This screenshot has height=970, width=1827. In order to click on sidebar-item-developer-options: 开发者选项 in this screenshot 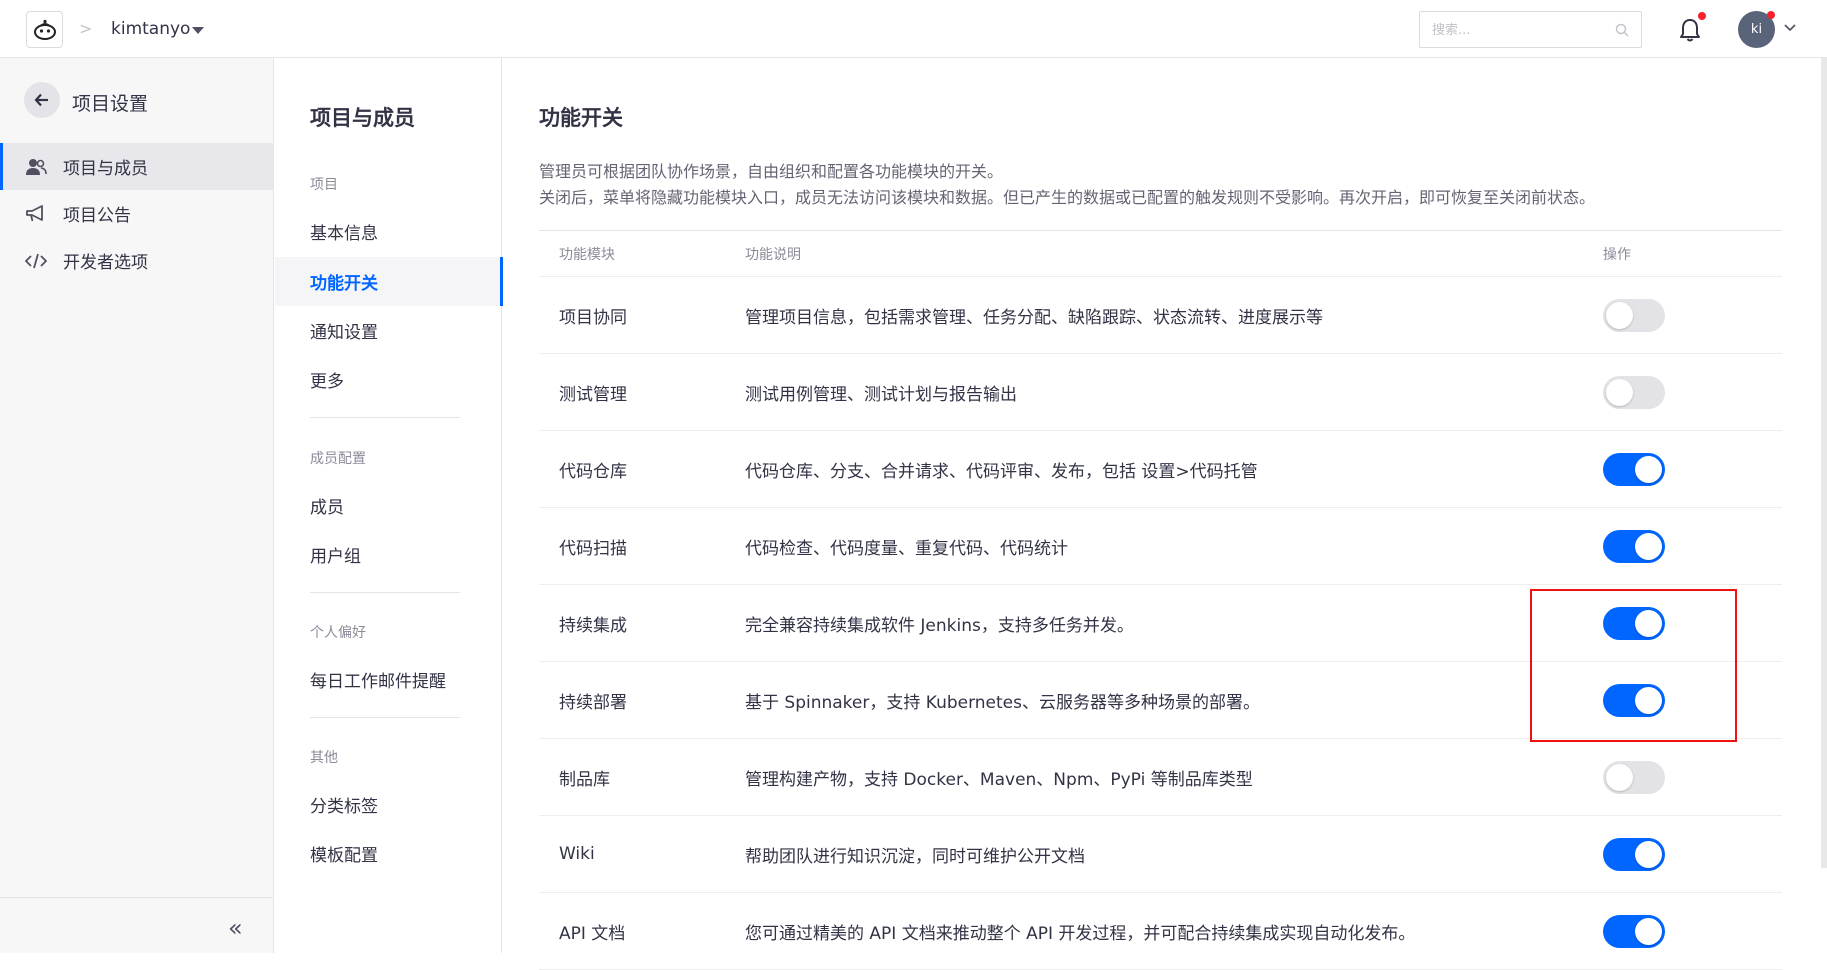, I will do `click(136, 260)`.